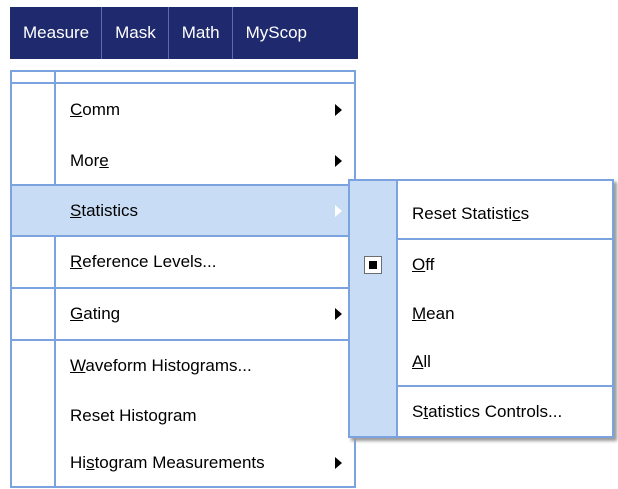 The height and width of the screenshot is (489, 618). Describe the element at coordinates (55, 77) in the screenshot. I see `menu-top-strip-tick` at that location.